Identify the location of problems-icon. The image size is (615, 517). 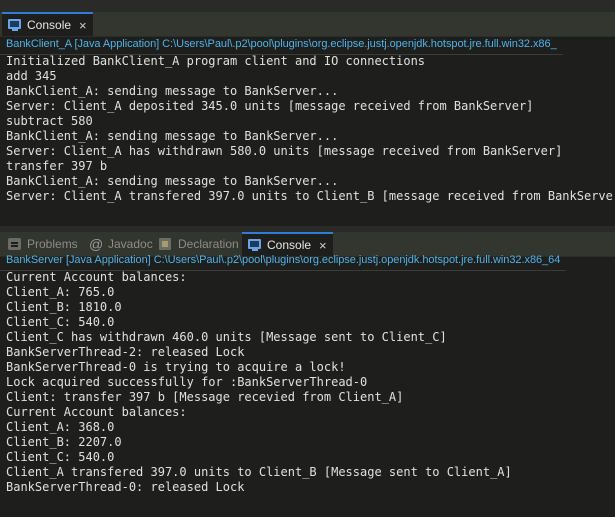
(15, 244).